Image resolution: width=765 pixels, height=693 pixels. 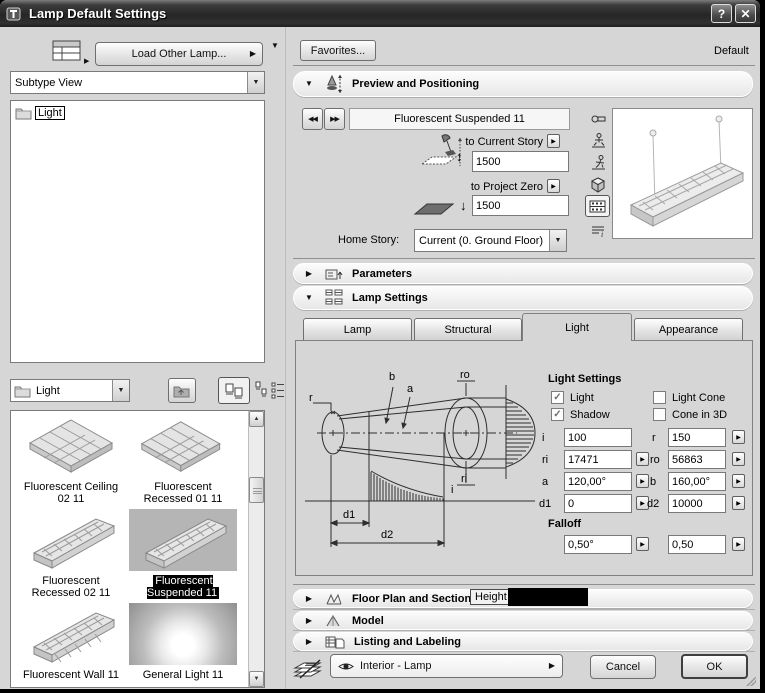 What do you see at coordinates (468, 329) in the screenshot?
I see `tab-structural: Structural` at bounding box center [468, 329].